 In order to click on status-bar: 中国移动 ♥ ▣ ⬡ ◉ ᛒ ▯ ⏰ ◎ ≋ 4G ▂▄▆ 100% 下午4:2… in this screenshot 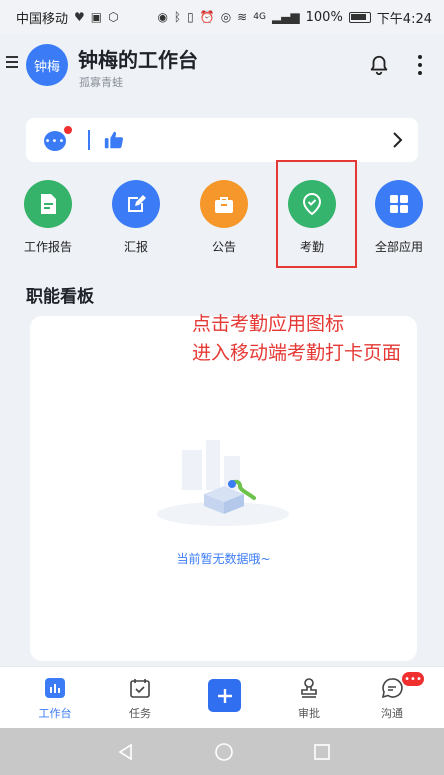, I will do `click(222, 17)`.